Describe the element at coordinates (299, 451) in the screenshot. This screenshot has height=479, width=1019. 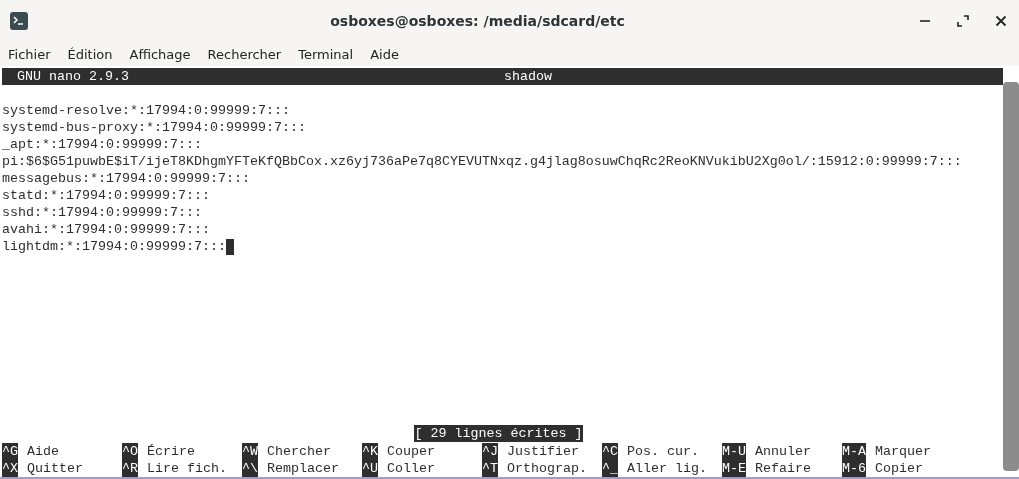
I see `shortcut-label: Chercher` at that location.